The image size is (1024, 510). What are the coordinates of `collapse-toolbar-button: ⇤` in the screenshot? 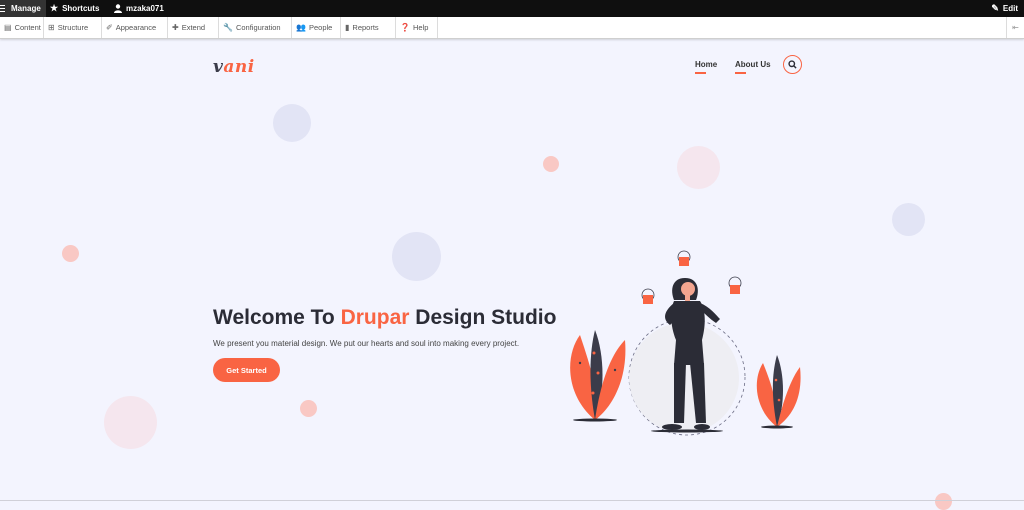 It's located at (1015, 27).